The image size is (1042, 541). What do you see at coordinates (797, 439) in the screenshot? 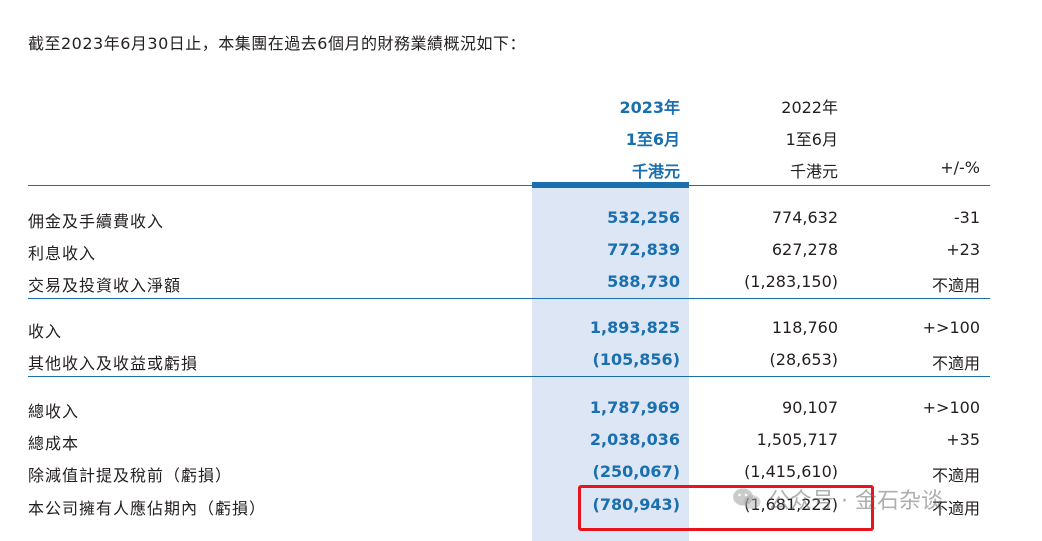
I see `value-2022: 1,505,717` at bounding box center [797, 439].